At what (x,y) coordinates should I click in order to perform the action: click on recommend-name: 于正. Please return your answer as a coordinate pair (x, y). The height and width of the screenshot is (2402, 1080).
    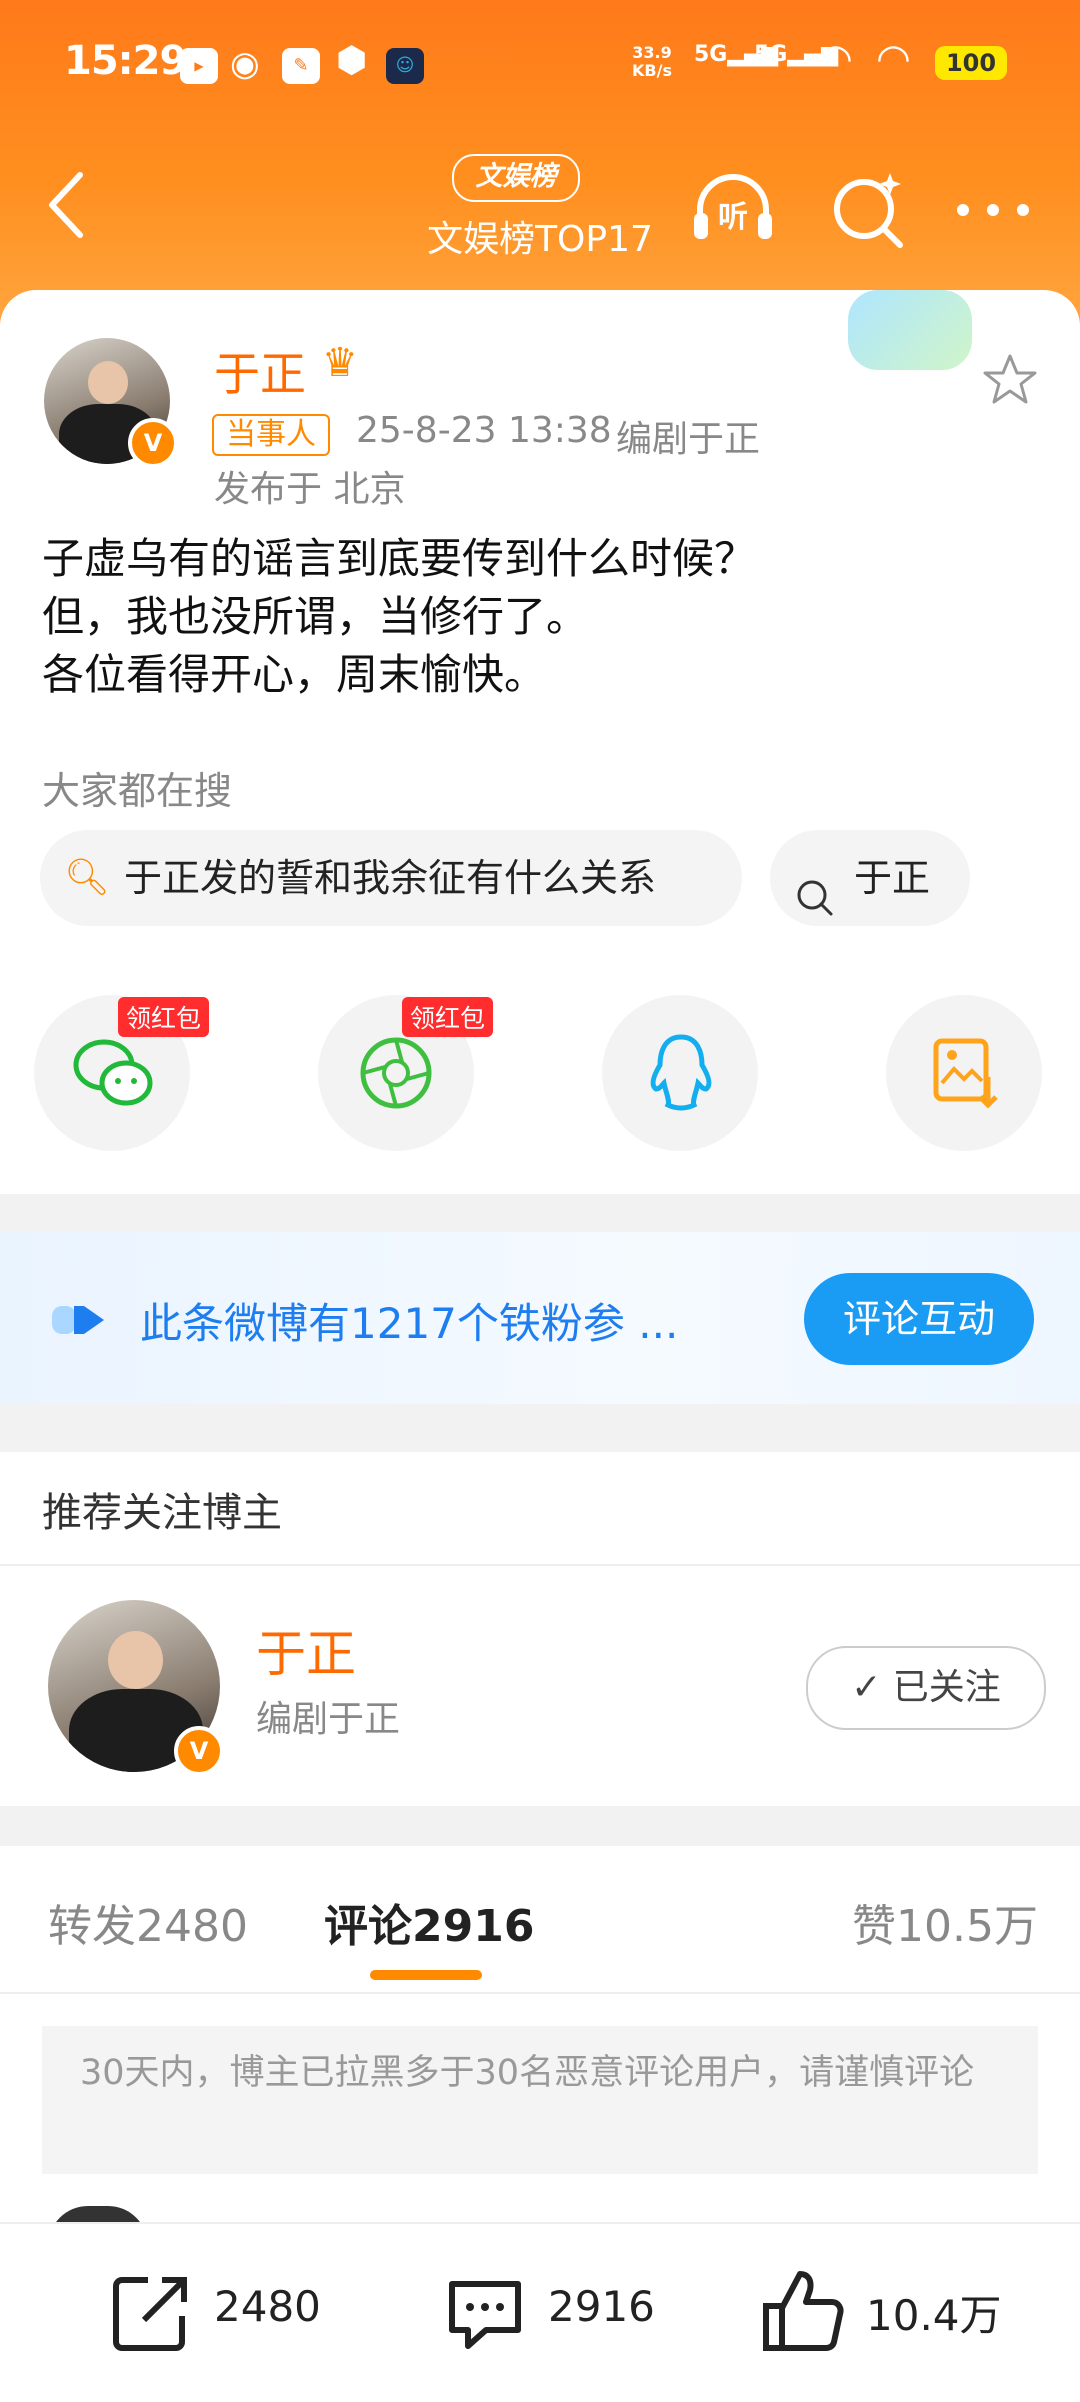
    Looking at the image, I should click on (306, 1650).